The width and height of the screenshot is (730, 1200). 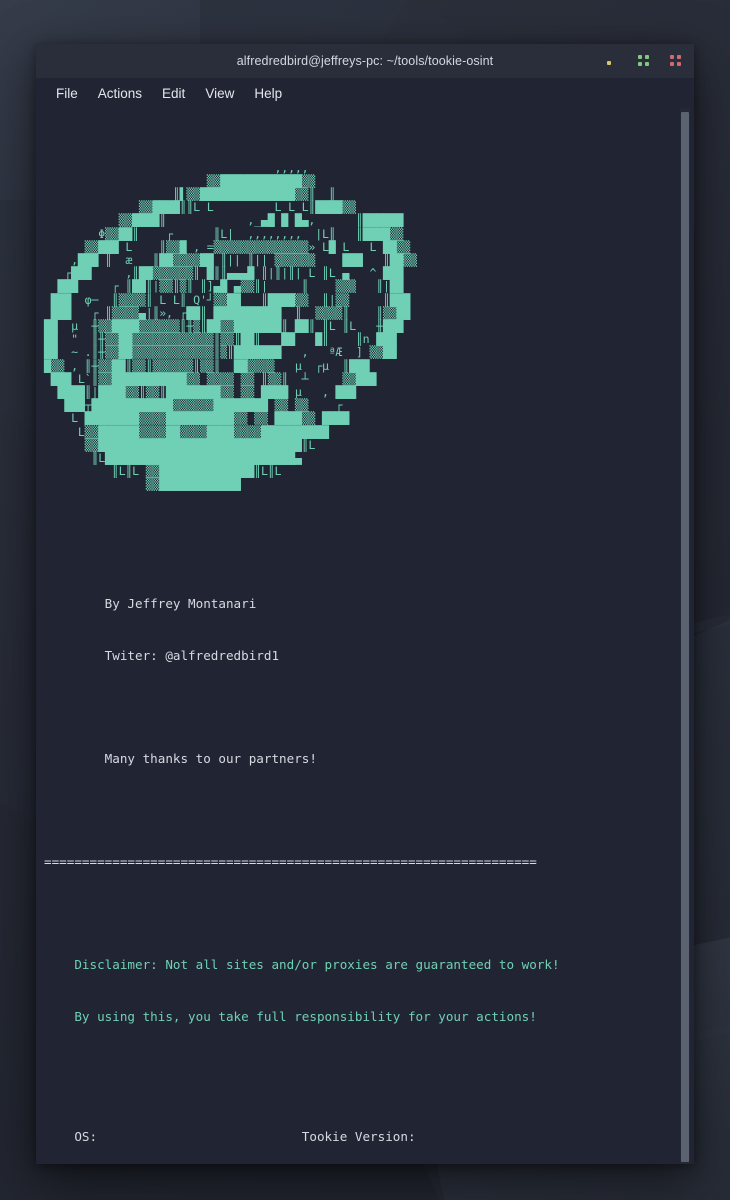 I want to click on scrollbar, so click(x=685, y=636).